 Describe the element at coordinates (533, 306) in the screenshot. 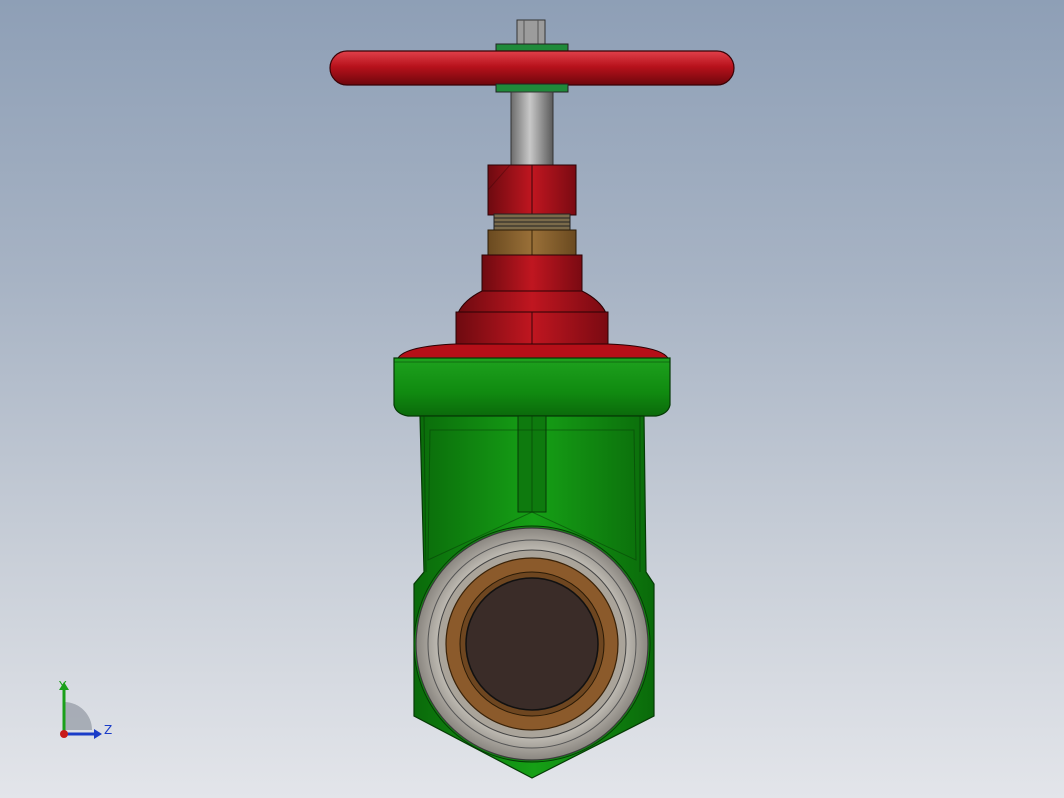

I see `bonnet` at that location.